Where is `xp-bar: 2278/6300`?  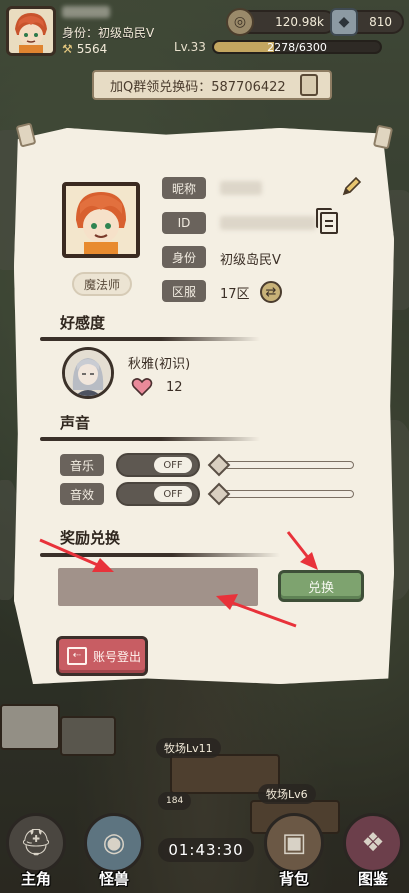
xp-bar: 2278/6300 is located at coordinates (297, 47).